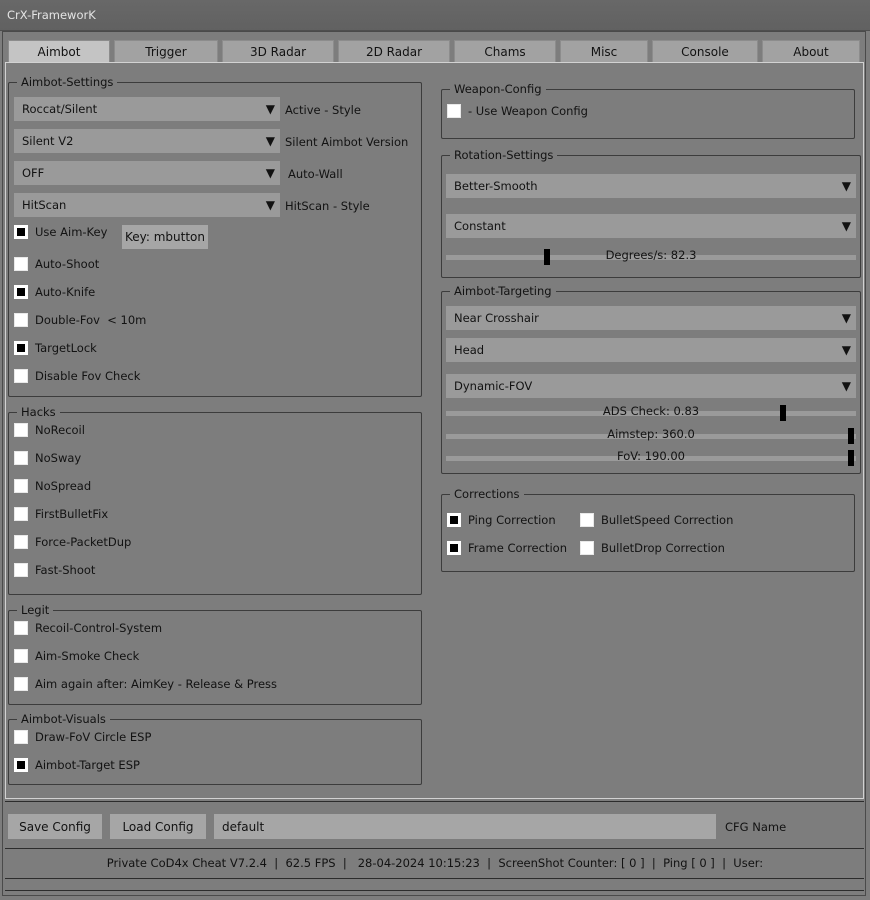 This screenshot has width=870, height=900. I want to click on target-priority-dropdown: Near Crosshair ▼, so click(651, 318).